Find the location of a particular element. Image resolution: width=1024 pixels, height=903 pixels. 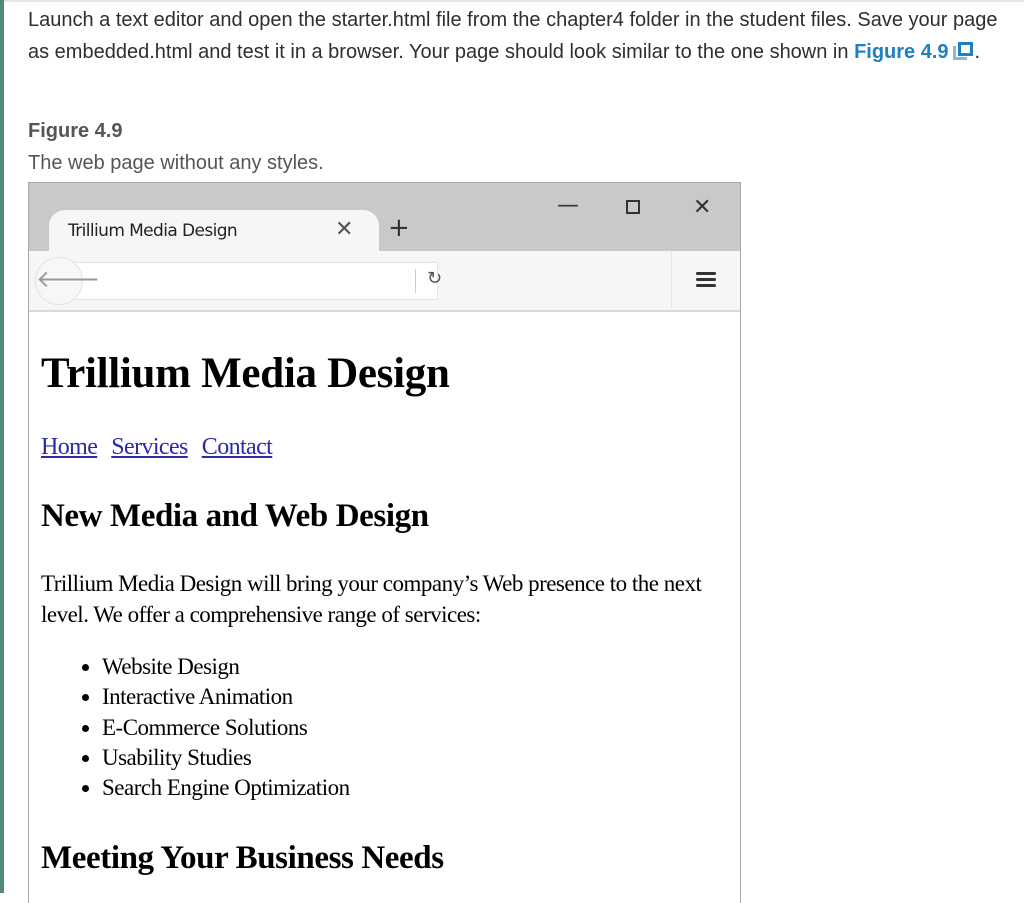

toolbar-separator is located at coordinates (671, 279).